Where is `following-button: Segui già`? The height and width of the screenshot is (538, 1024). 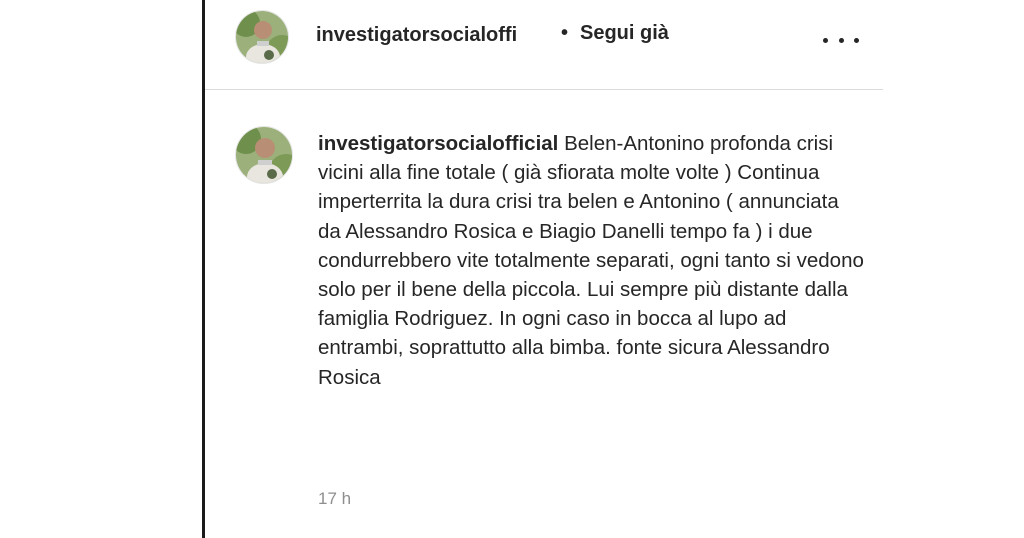
following-button: Segui già is located at coordinates (624, 33).